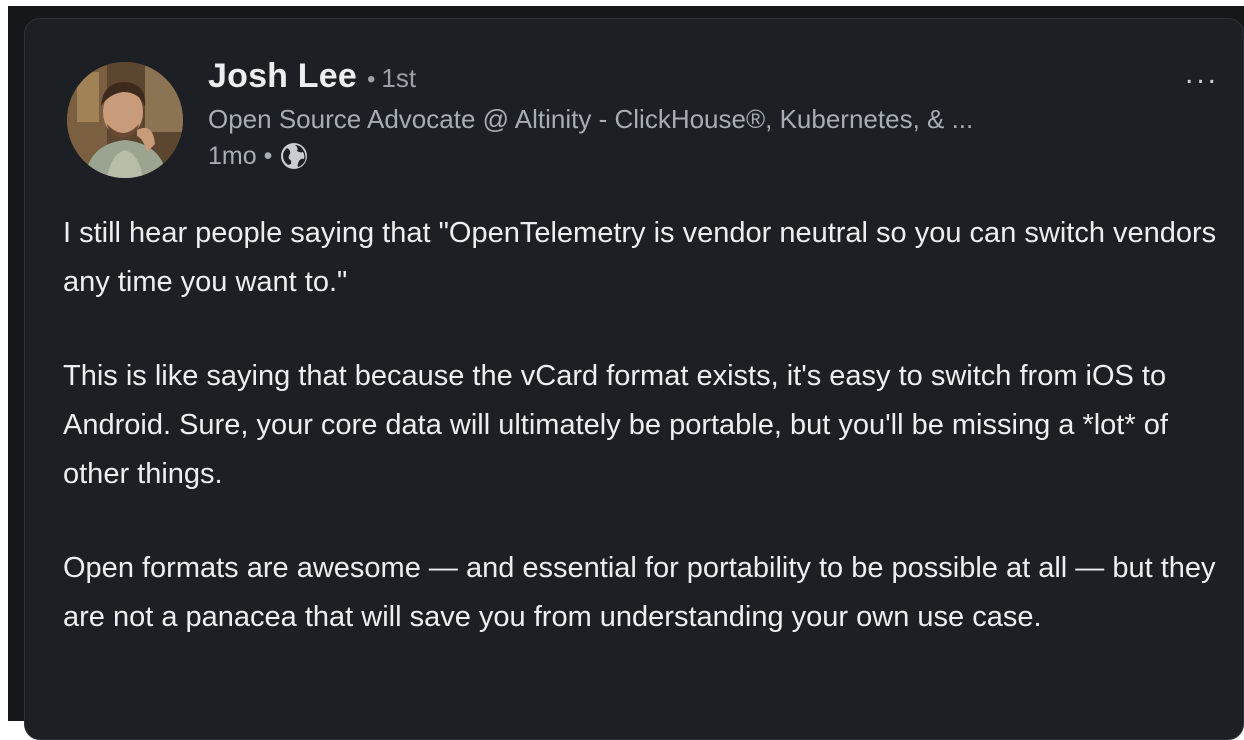  Describe the element at coordinates (590, 156) in the screenshot. I see `post-meta: 1mo •` at that location.